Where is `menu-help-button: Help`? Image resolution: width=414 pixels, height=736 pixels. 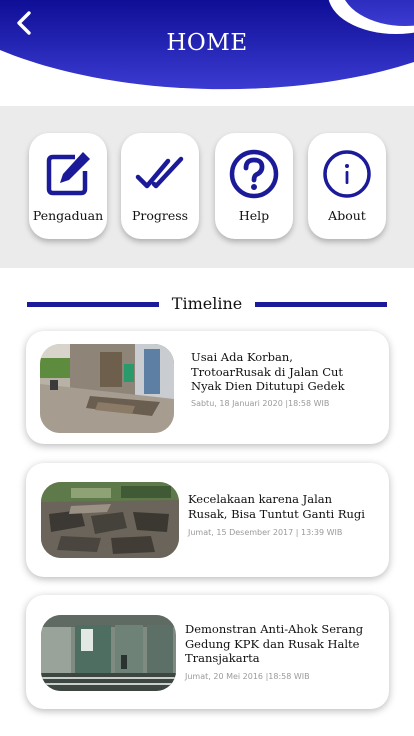 menu-help-button: Help is located at coordinates (254, 186).